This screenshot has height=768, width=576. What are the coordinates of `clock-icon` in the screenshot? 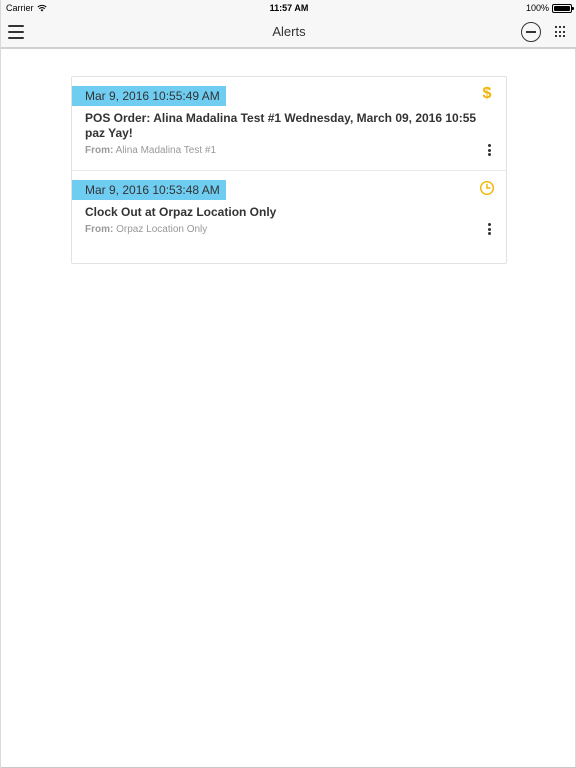 It's located at (487, 188).